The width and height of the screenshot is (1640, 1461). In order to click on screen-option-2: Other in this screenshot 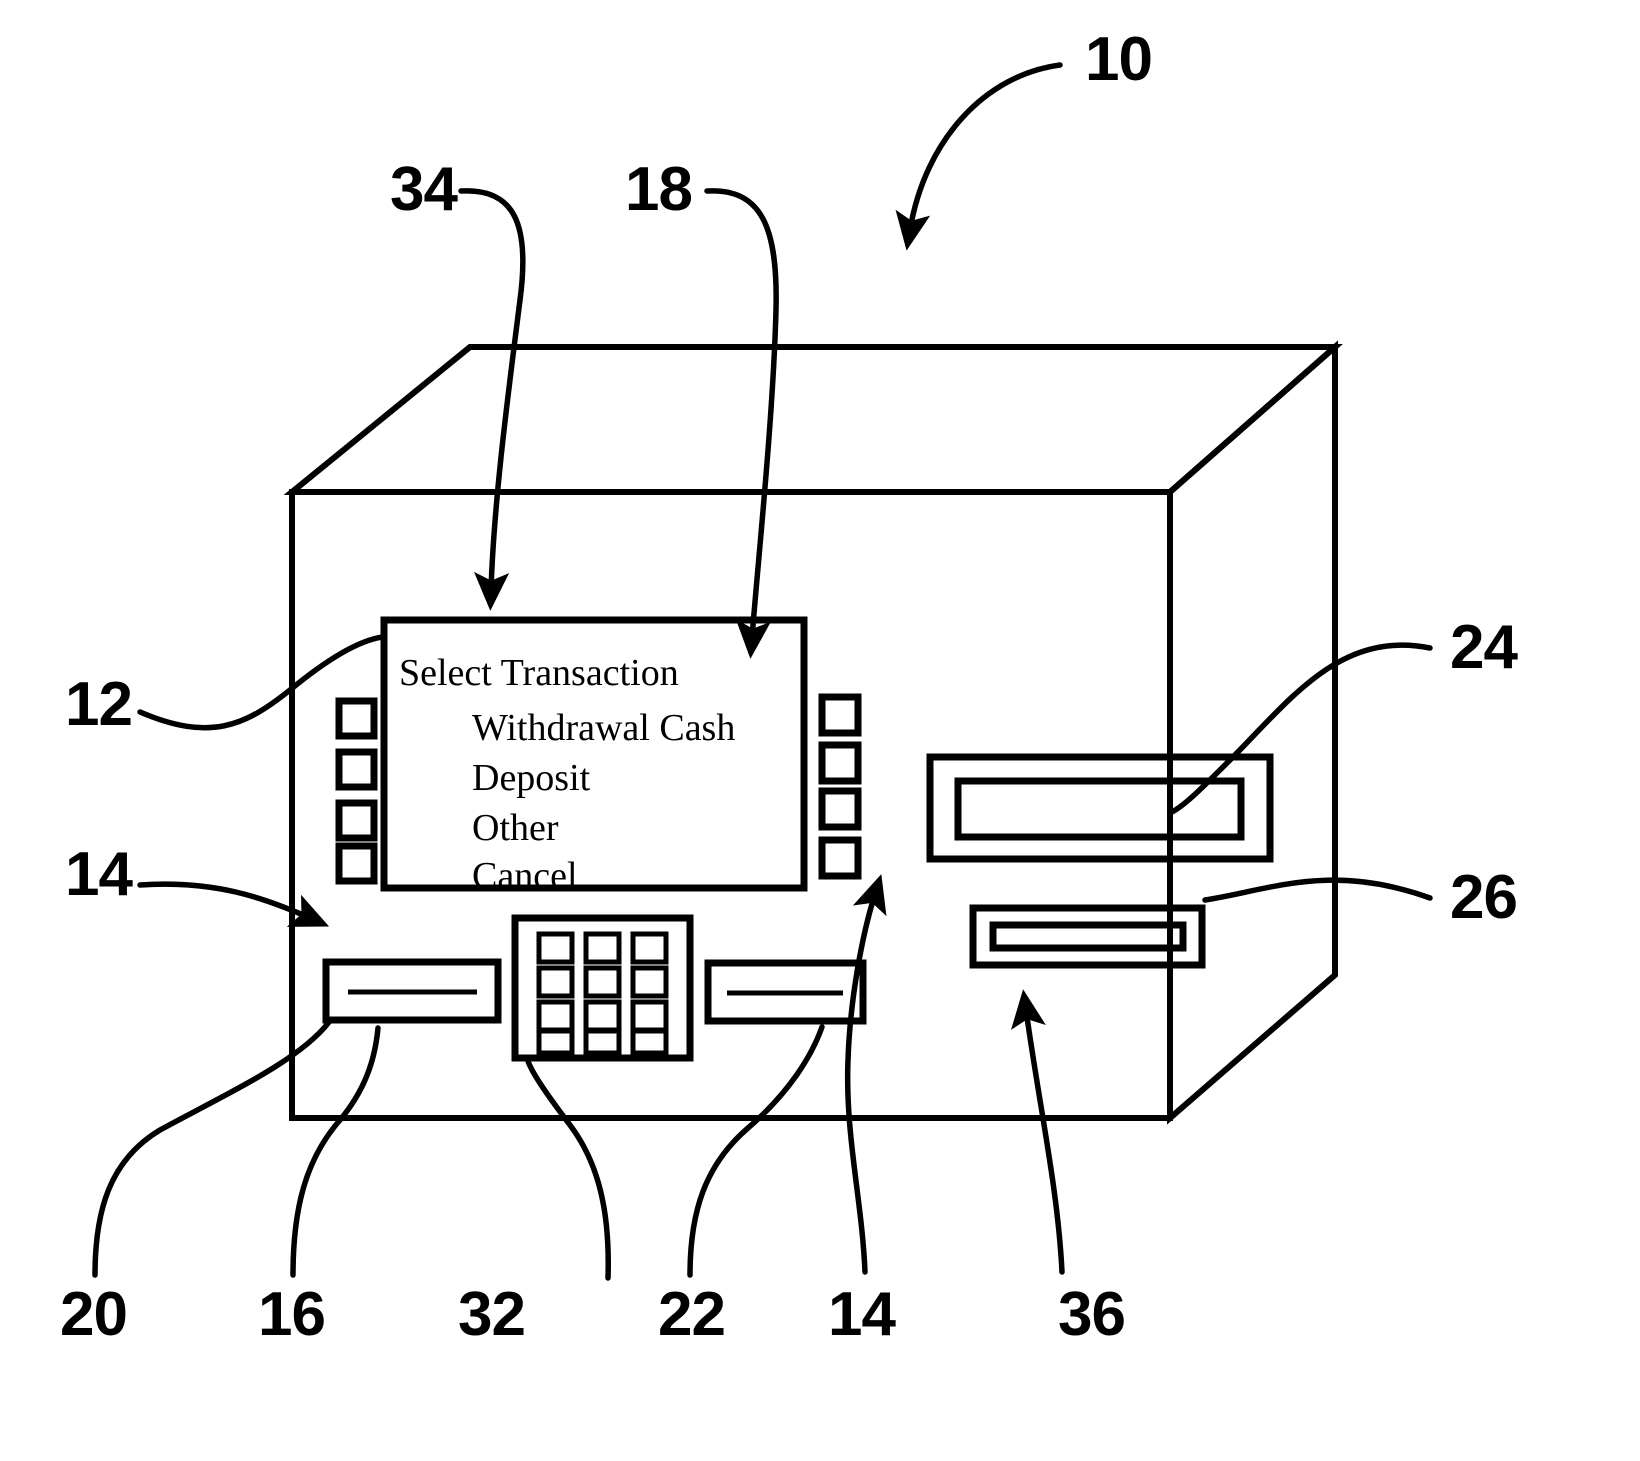, I will do `click(515, 828)`.